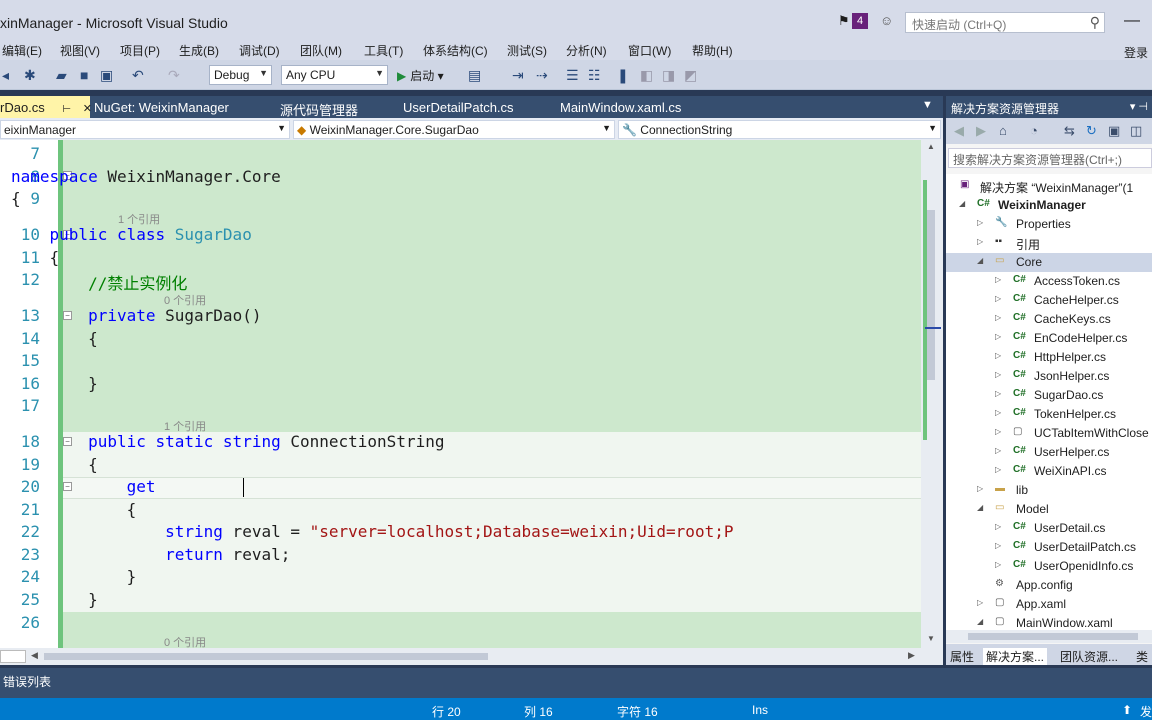  I want to click on publish-icon: ⬆, so click(1127, 710).